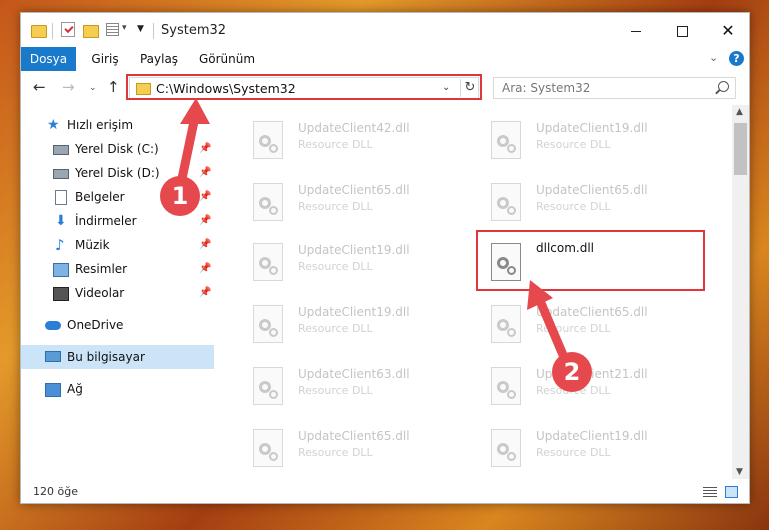 This screenshot has height=530, width=769. Describe the element at coordinates (140, 29) in the screenshot. I see `customize-toolbar-icon: ▼` at that location.